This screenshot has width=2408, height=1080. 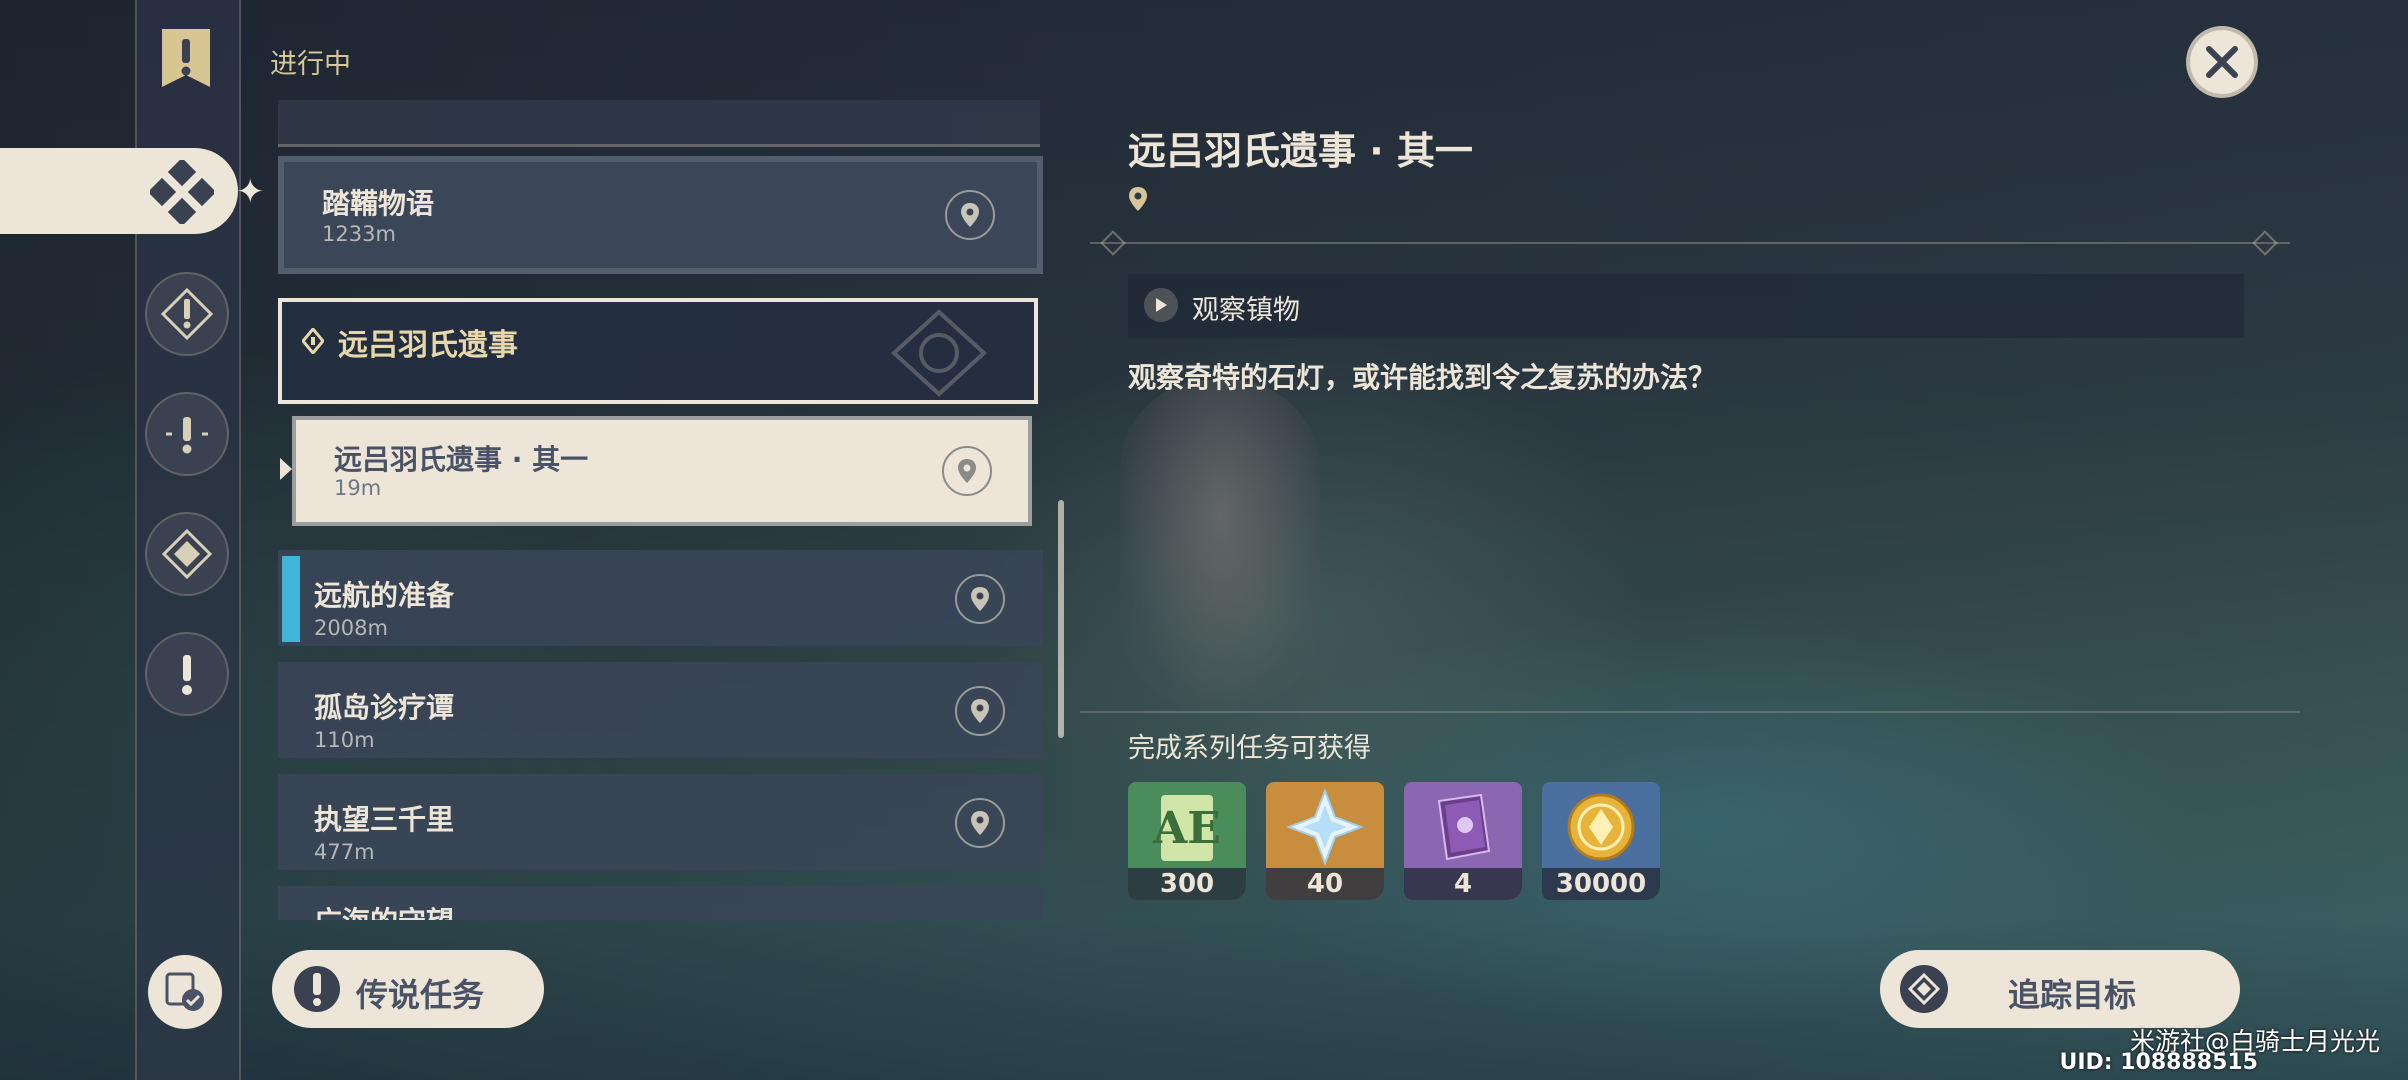 I want to click on story-quest-icon, so click(x=187, y=435).